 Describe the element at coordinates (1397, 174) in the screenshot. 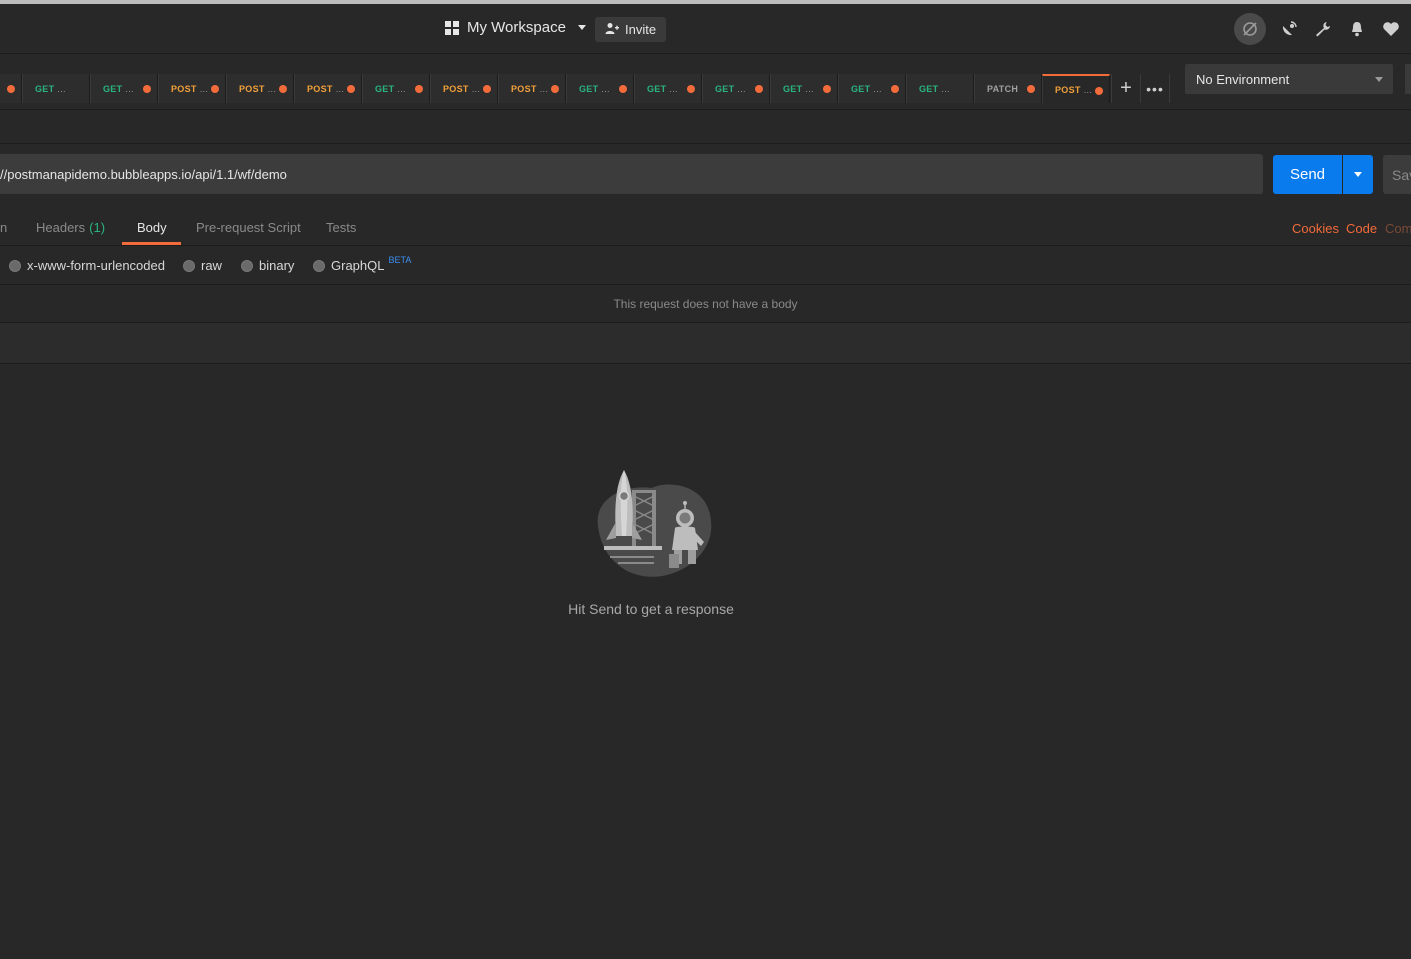

I see `save-button: Sav` at that location.